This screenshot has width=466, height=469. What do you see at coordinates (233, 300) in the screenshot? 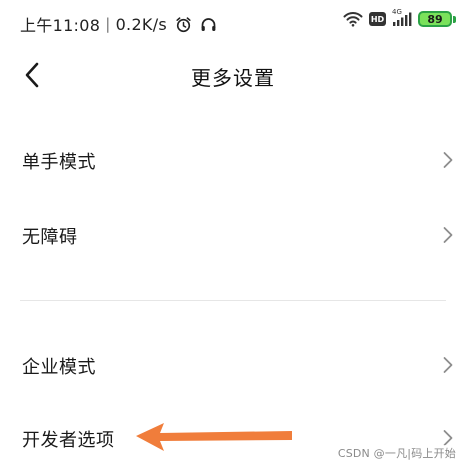
I see `section-divider` at bounding box center [233, 300].